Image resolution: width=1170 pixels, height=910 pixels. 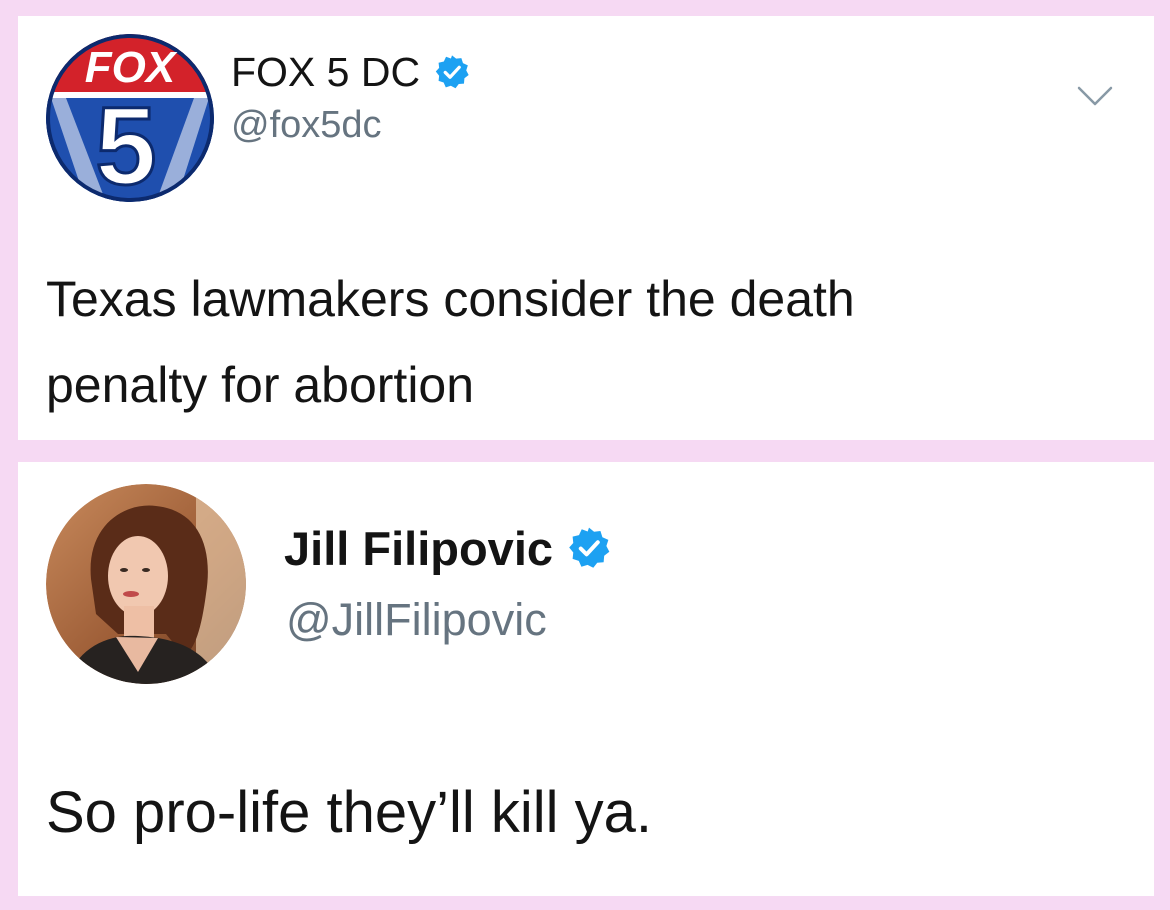 I want to click on handle: @fox5dc, so click(x=306, y=125).